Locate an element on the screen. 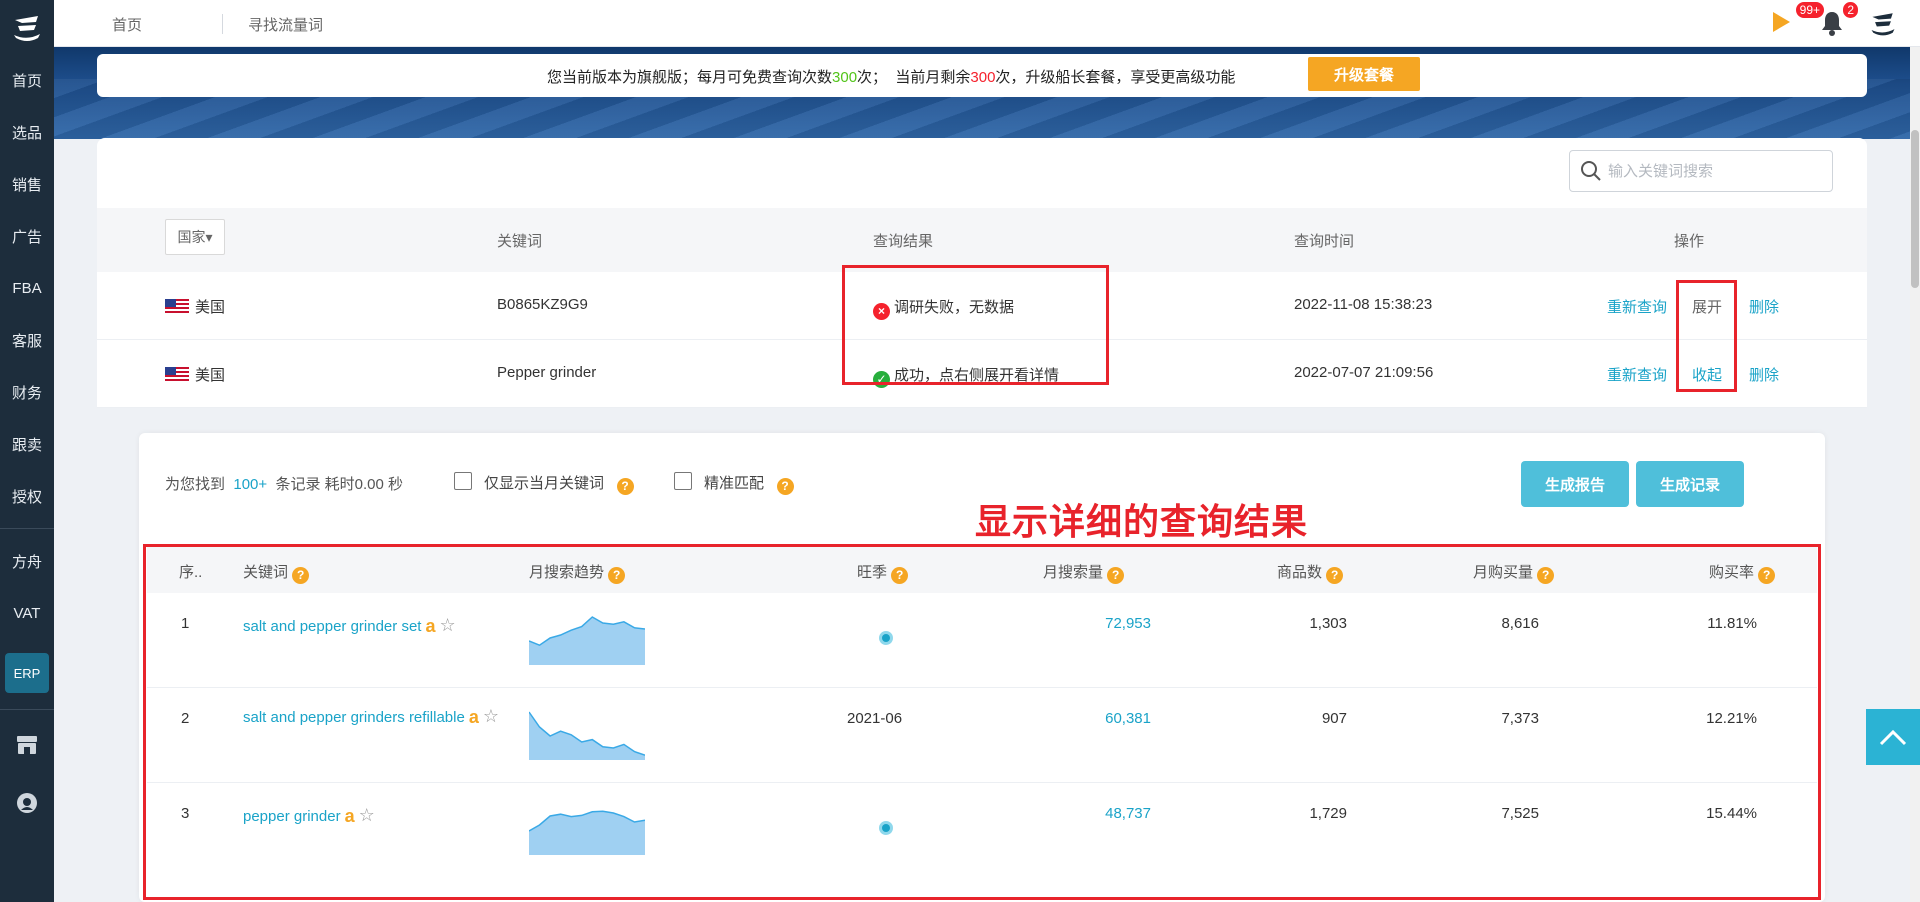  keyword-cell: salt and pepper grinder set a ☆ is located at coordinates (373, 626).